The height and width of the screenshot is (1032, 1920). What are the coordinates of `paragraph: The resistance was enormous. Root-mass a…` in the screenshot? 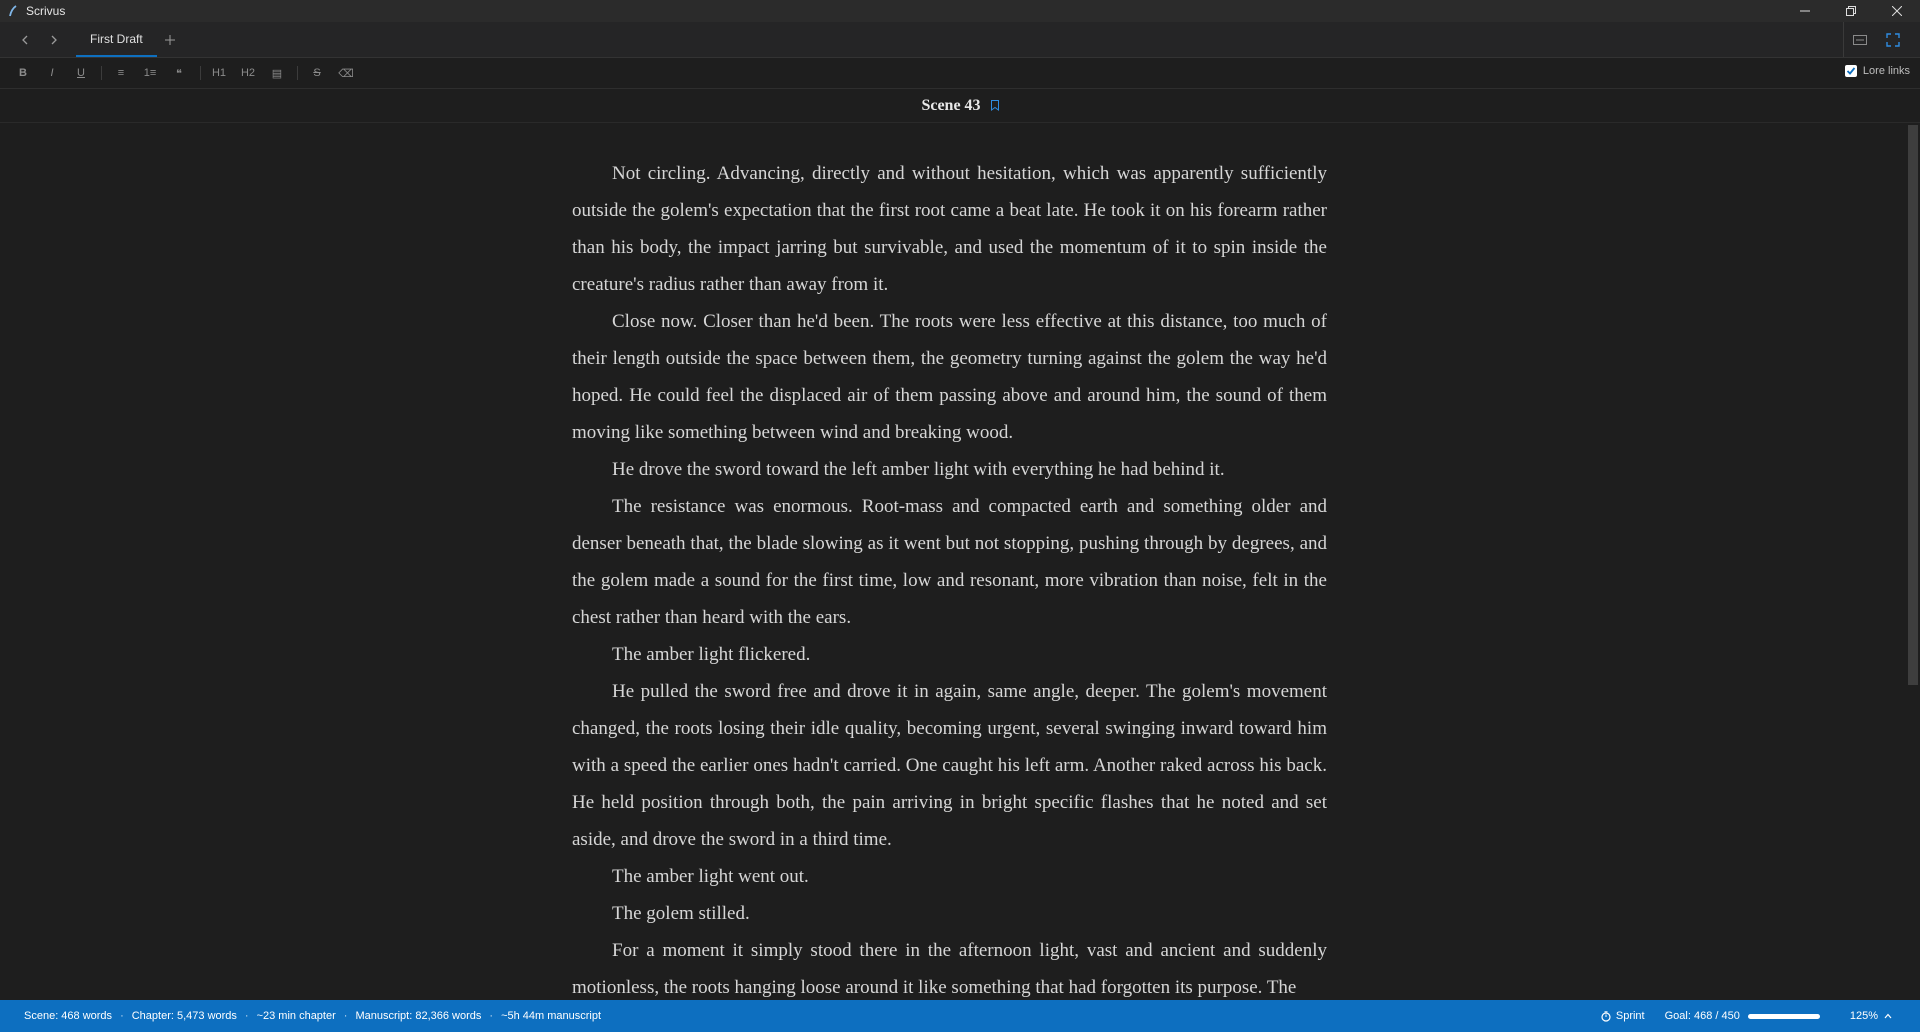 It's located at (949, 562).